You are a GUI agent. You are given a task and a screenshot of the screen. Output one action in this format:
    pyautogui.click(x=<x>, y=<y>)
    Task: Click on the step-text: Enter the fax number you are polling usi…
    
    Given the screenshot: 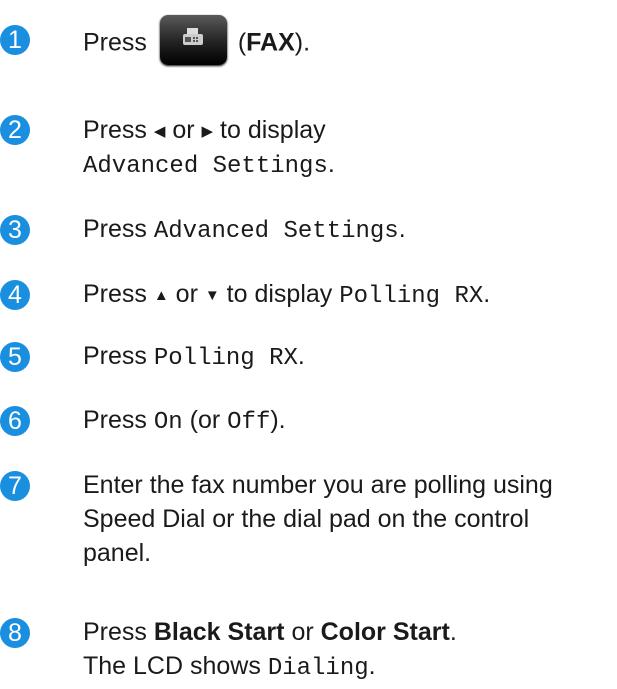 What is the action you would take?
    pyautogui.click(x=318, y=519)
    